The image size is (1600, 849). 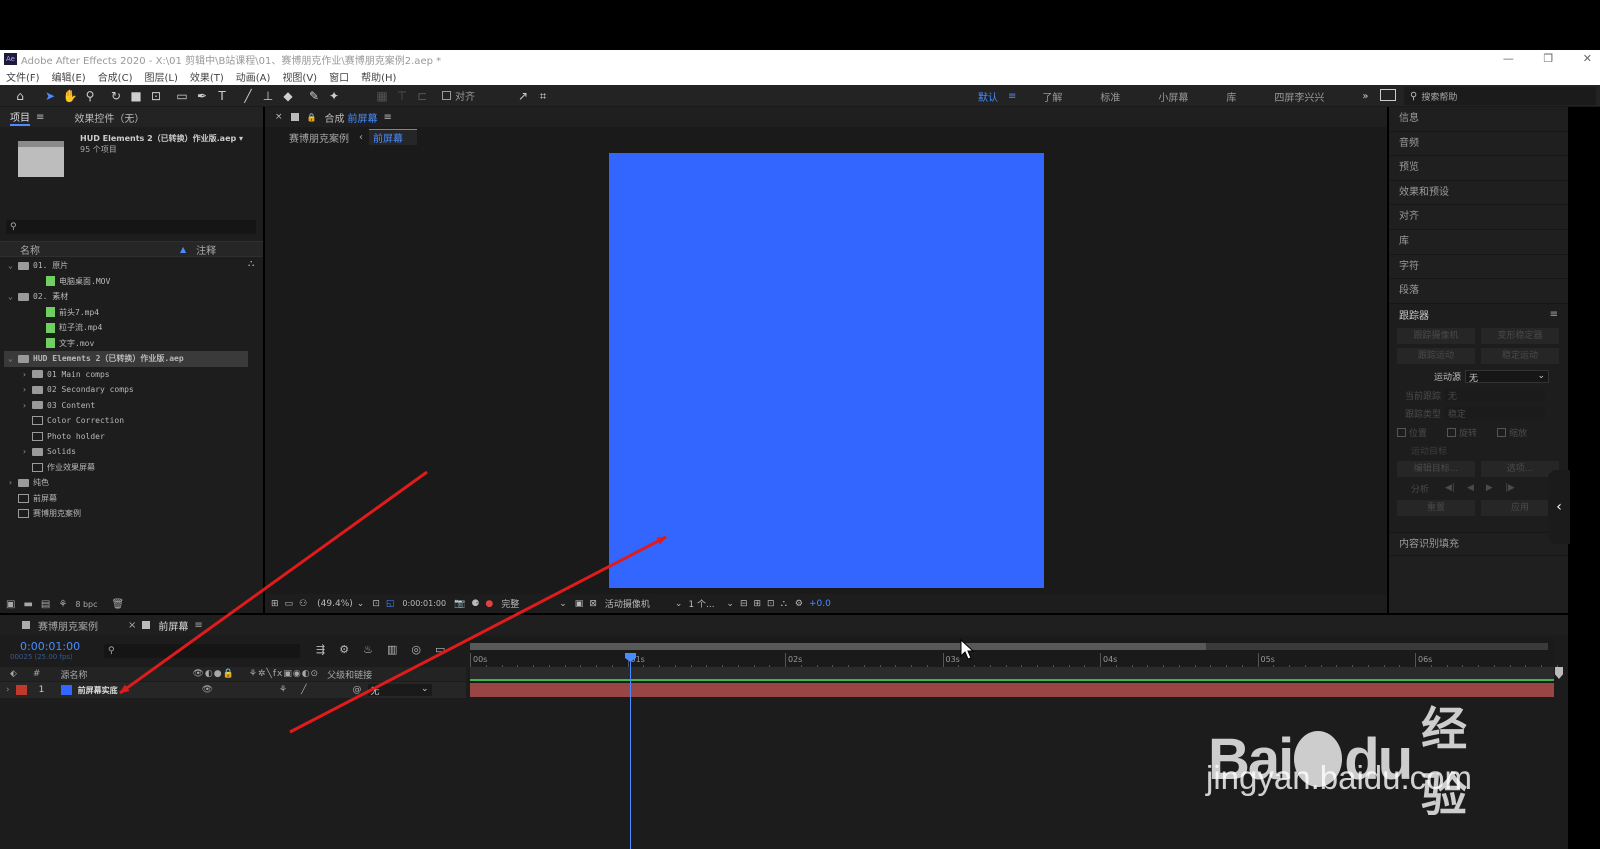 What do you see at coordinates (1339, 777) in the screenshot?
I see `watermark-url: jingyan.baidu.com` at bounding box center [1339, 777].